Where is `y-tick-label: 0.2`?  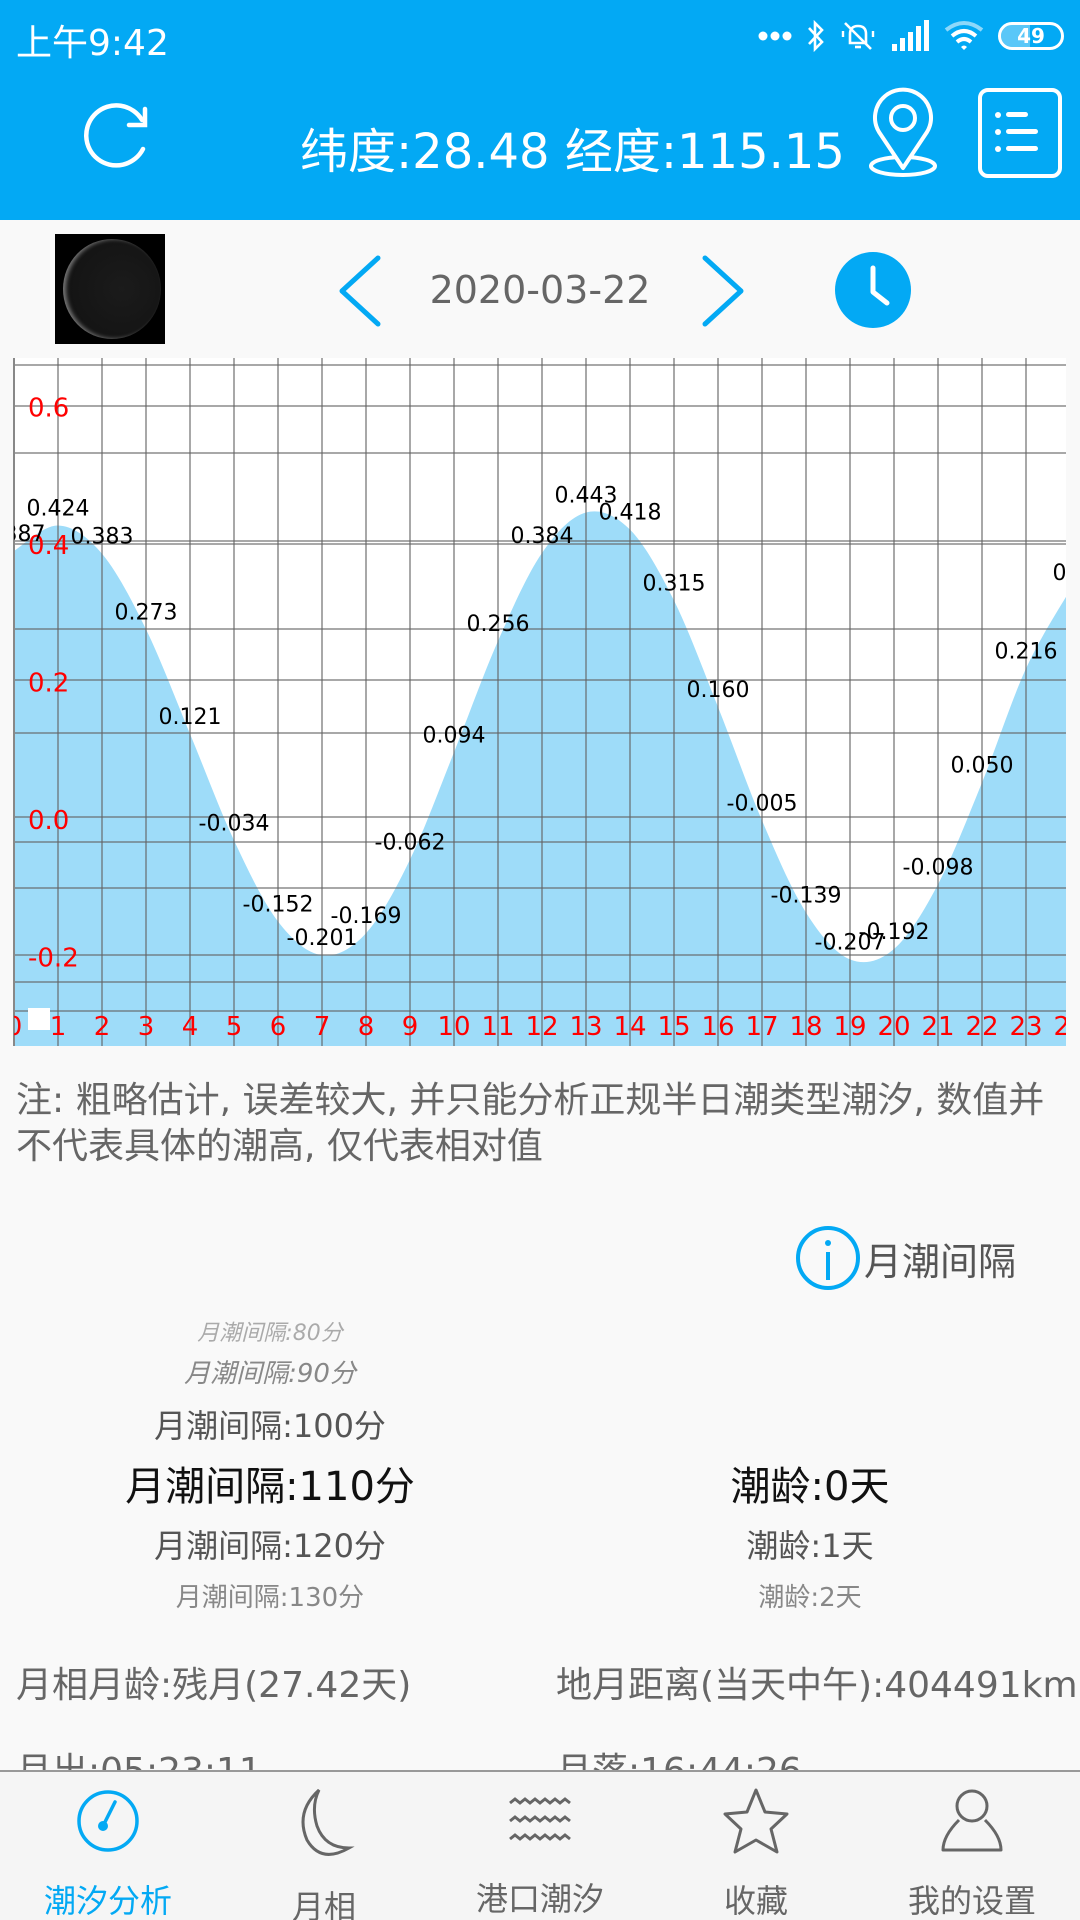 y-tick-label: 0.2 is located at coordinates (48, 684).